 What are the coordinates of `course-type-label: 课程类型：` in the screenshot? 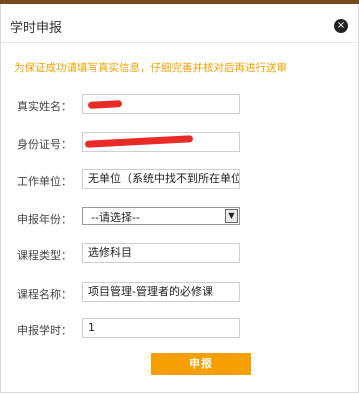 It's located at (44, 255).